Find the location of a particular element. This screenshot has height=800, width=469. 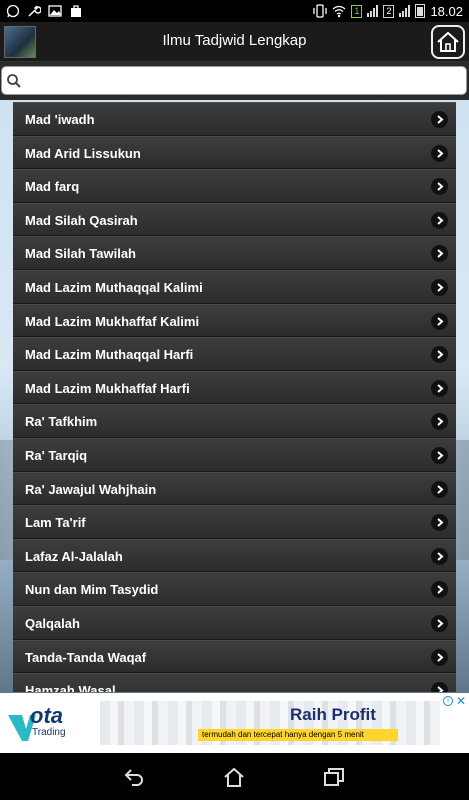

app-header: Ilmu Tadjwid Lengkap is located at coordinates (234, 42).